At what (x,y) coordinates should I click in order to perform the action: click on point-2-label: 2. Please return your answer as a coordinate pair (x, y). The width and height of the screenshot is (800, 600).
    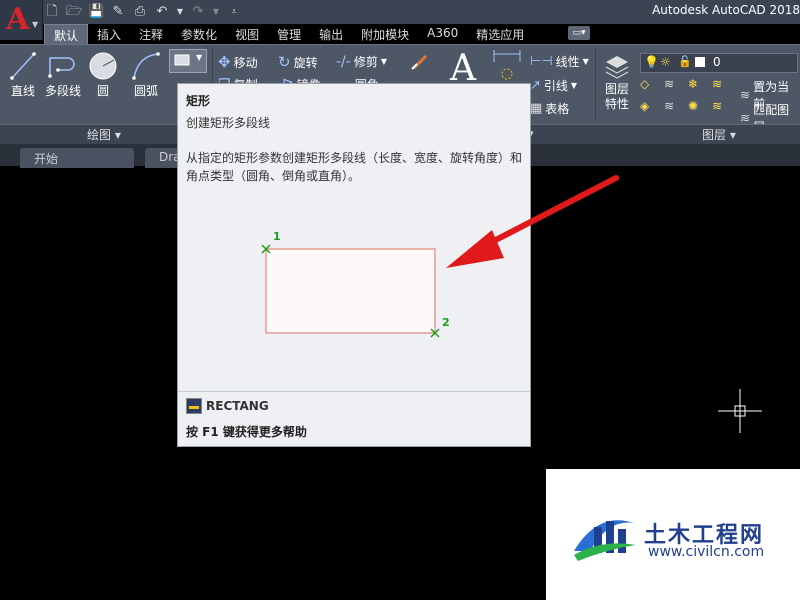
    Looking at the image, I should click on (446, 322).